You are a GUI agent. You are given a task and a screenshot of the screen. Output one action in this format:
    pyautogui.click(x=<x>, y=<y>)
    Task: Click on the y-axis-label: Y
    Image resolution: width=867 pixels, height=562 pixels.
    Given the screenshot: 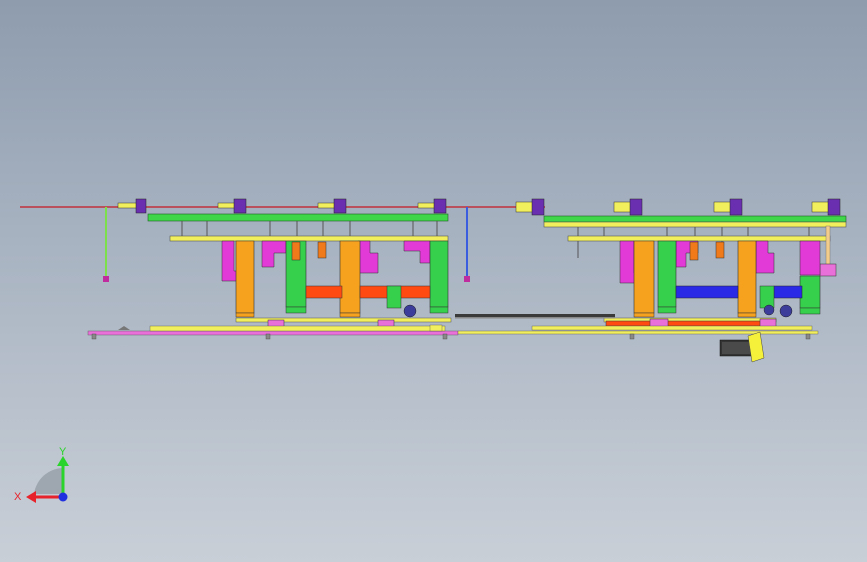 What is the action you would take?
    pyautogui.click(x=63, y=452)
    